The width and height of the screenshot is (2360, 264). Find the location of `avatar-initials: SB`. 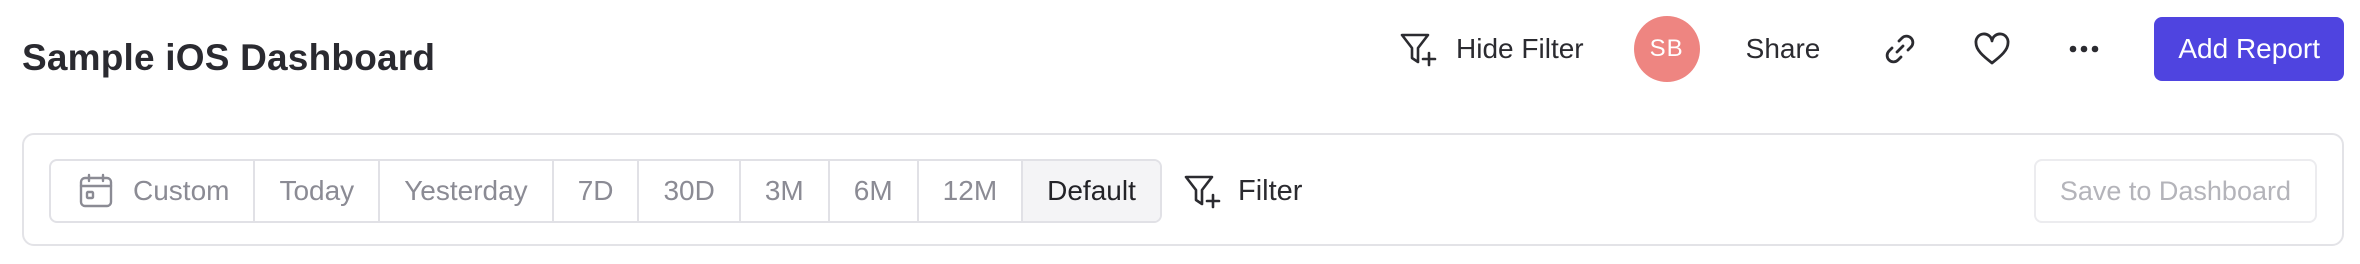

avatar-initials: SB is located at coordinates (1666, 48).